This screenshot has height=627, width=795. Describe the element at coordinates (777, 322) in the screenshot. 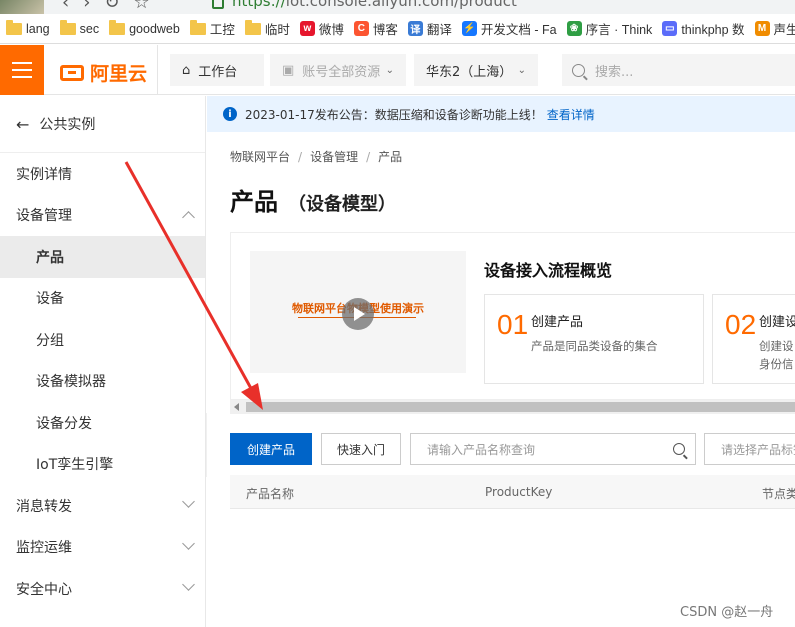

I see `step-title: 创建设` at that location.